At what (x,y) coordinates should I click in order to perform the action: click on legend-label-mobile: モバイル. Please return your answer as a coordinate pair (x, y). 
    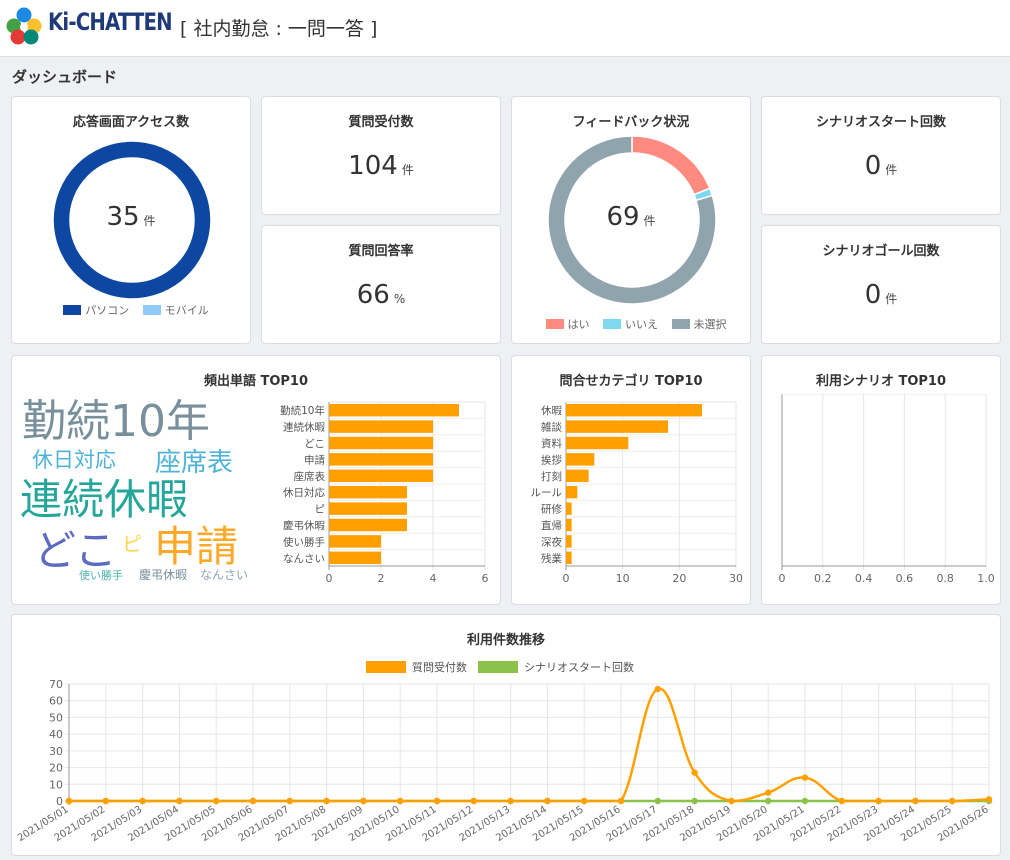
    Looking at the image, I should click on (187, 310).